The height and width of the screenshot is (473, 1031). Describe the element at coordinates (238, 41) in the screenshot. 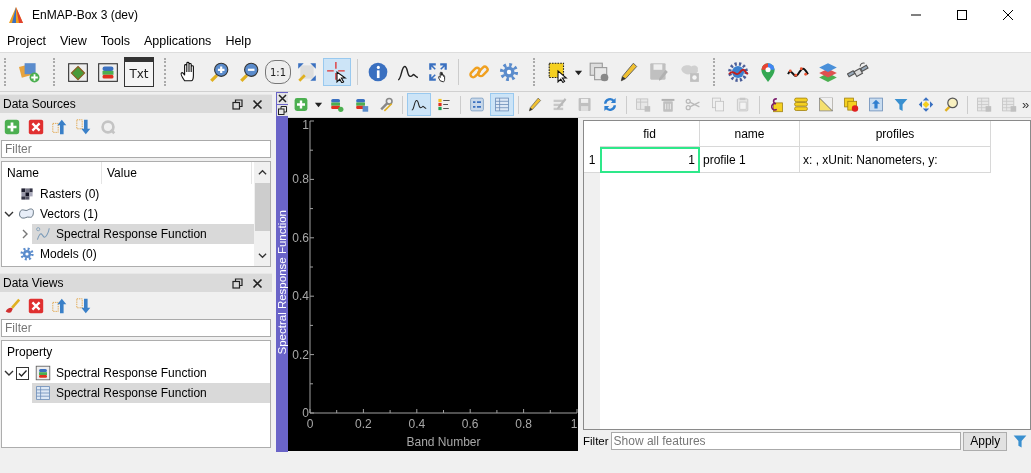

I see `menu-item: Help` at that location.